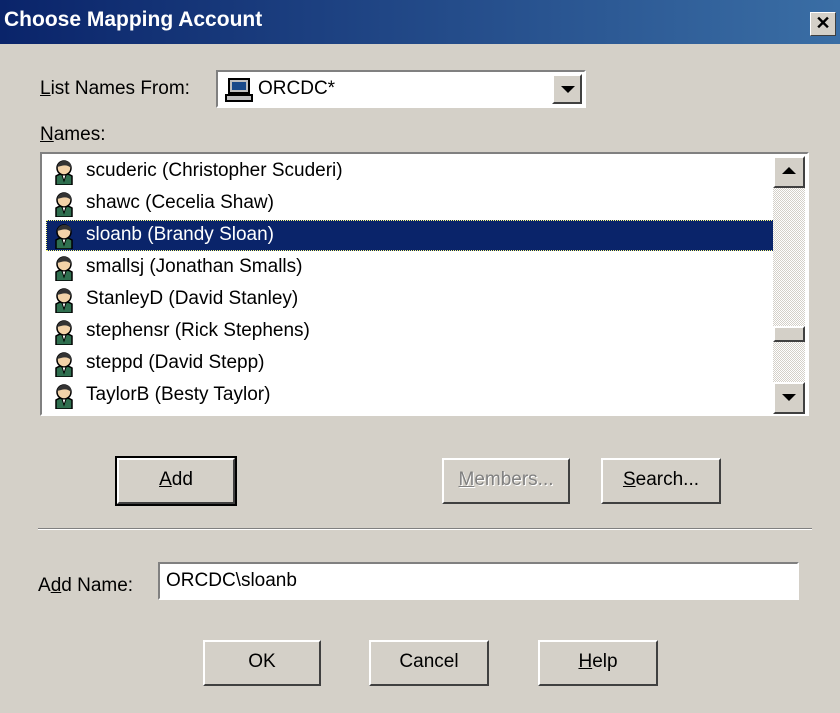  Describe the element at coordinates (239, 90) in the screenshot. I see `computer-icon` at that location.